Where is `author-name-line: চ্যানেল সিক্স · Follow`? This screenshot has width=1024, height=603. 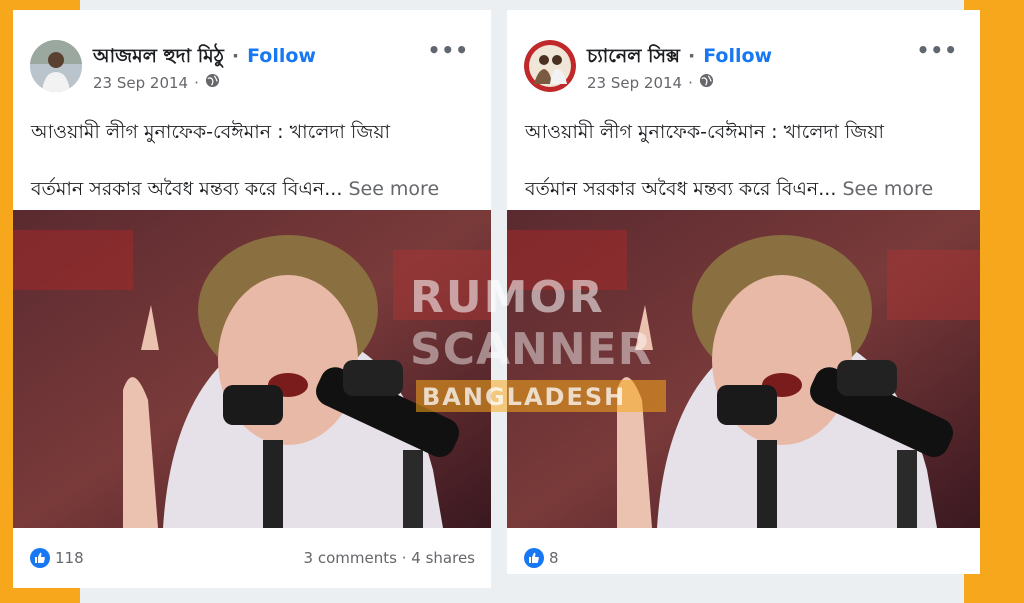 author-name-line: চ্যানেল সিক্স · Follow is located at coordinates (679, 58).